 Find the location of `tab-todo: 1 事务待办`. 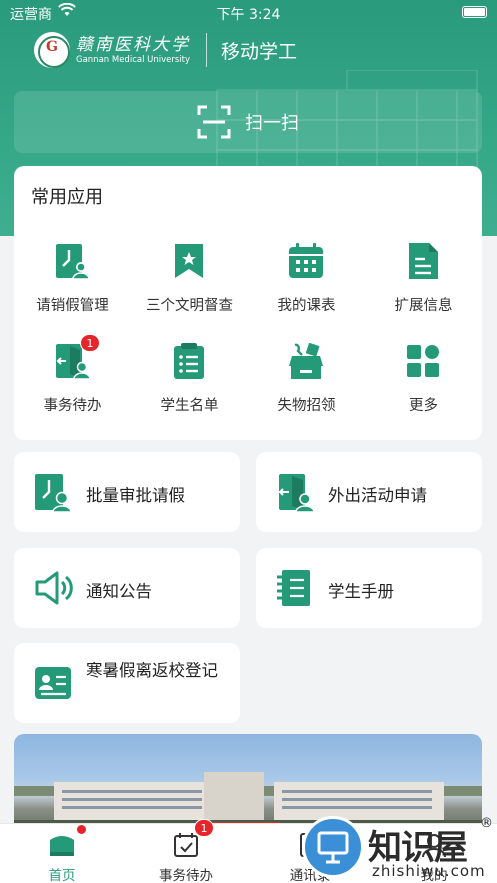

tab-todo: 1 事务待办 is located at coordinates (186, 851).